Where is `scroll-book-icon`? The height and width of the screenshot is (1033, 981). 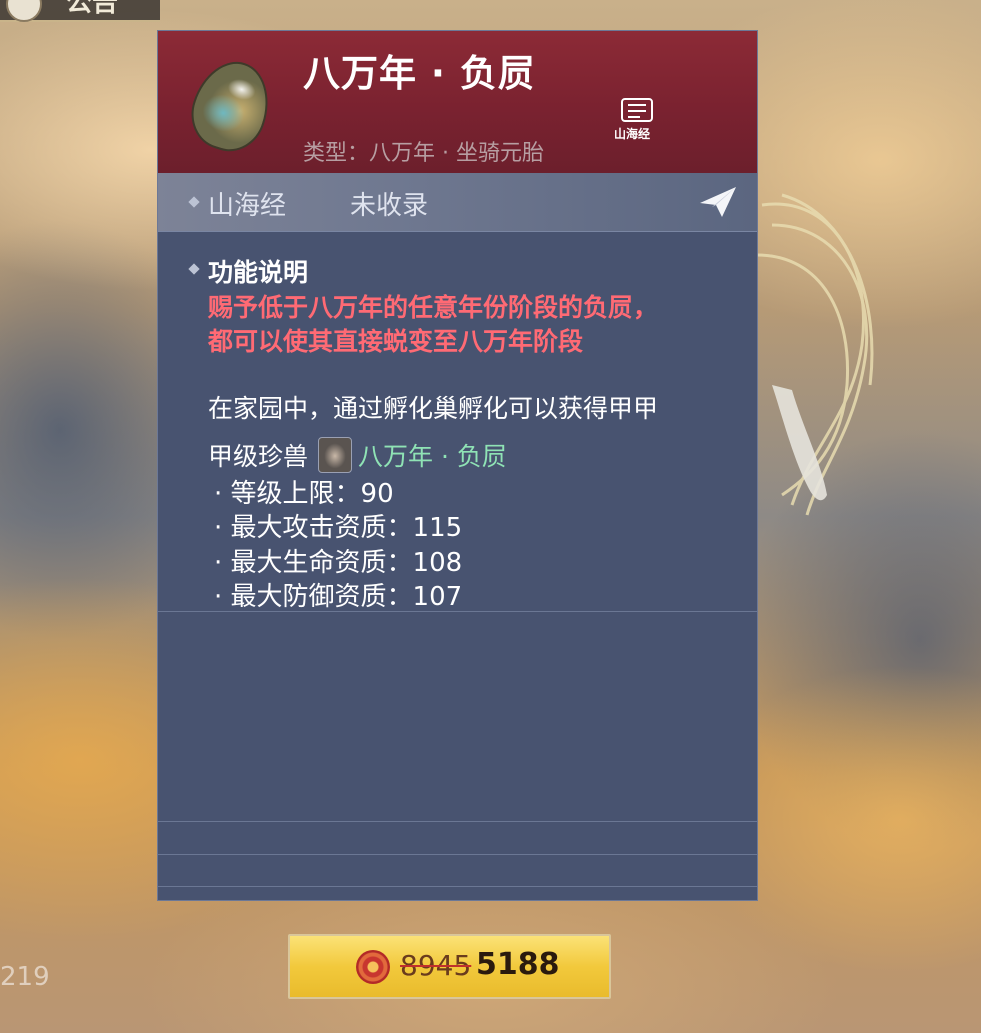
scroll-book-icon is located at coordinates (637, 110).